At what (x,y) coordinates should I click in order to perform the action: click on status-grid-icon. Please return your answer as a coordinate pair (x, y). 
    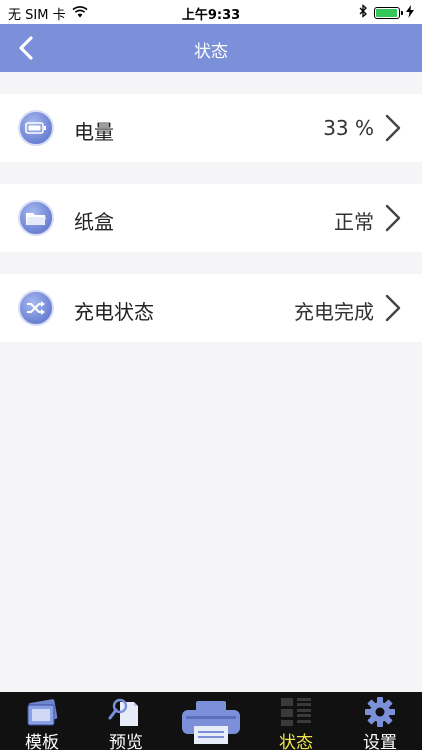
    Looking at the image, I should click on (296, 712).